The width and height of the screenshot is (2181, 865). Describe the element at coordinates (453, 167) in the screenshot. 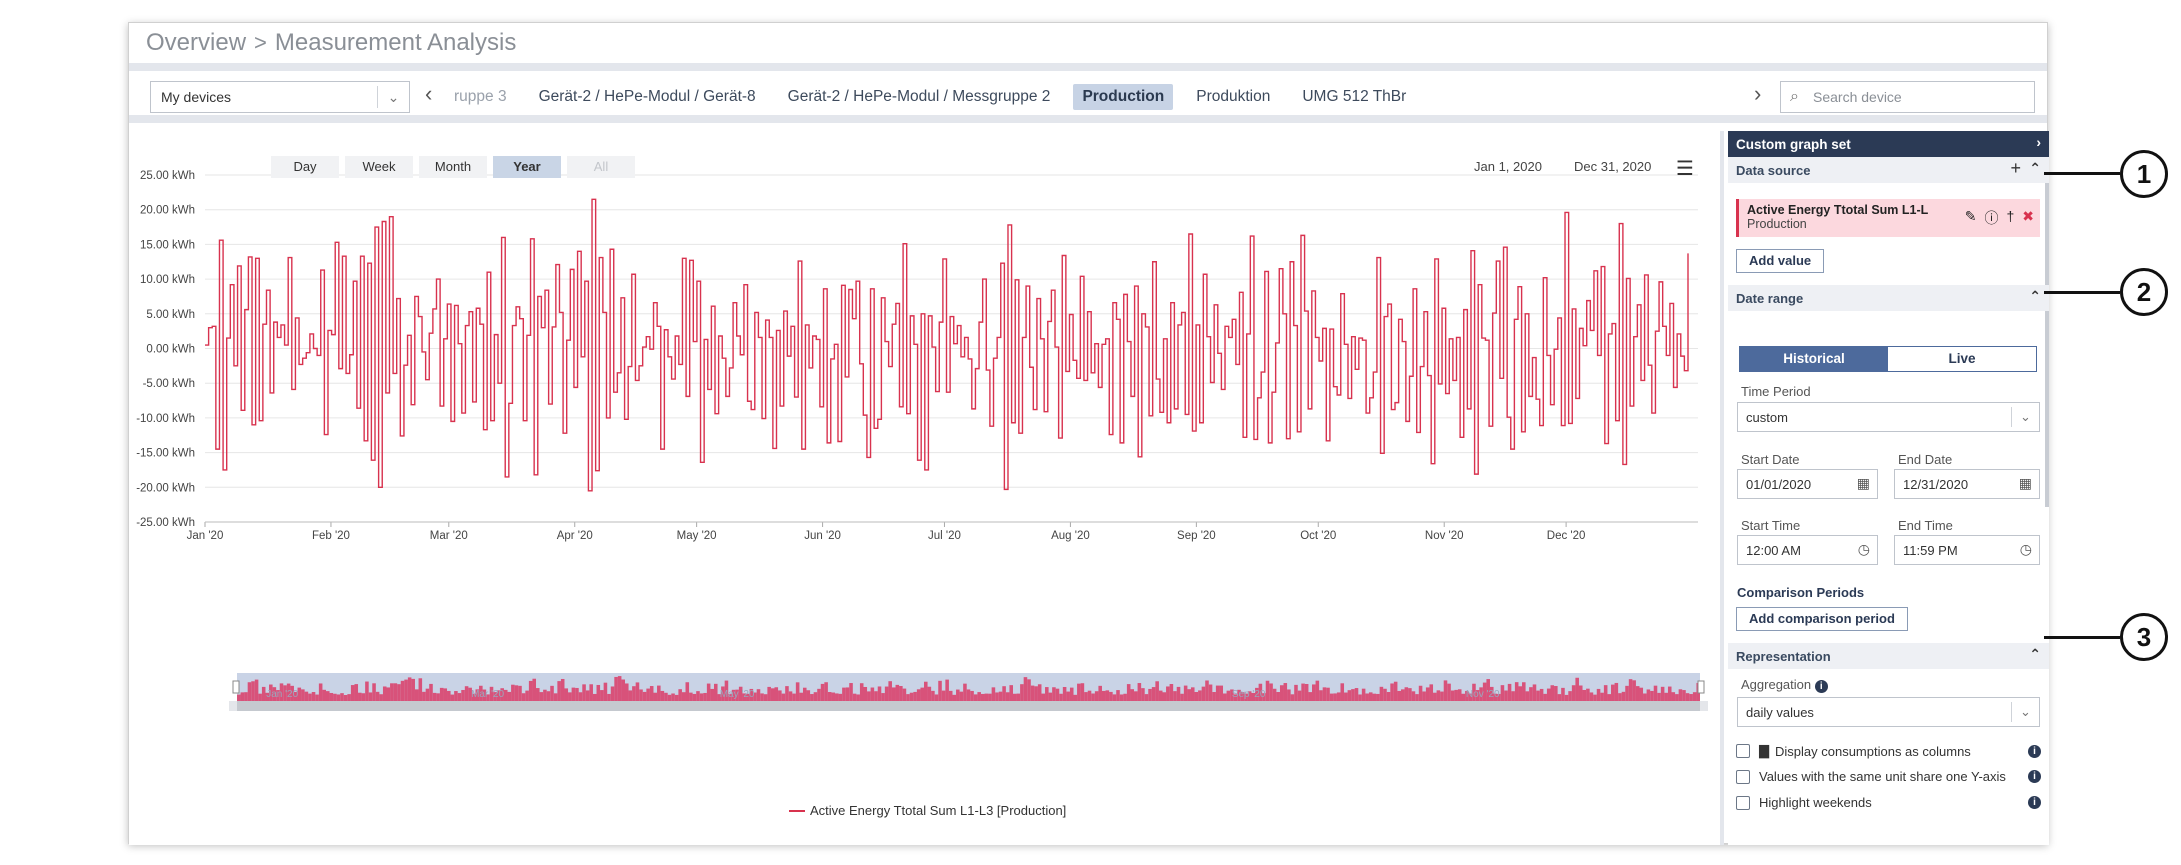

I see `range-button-month: Month` at that location.